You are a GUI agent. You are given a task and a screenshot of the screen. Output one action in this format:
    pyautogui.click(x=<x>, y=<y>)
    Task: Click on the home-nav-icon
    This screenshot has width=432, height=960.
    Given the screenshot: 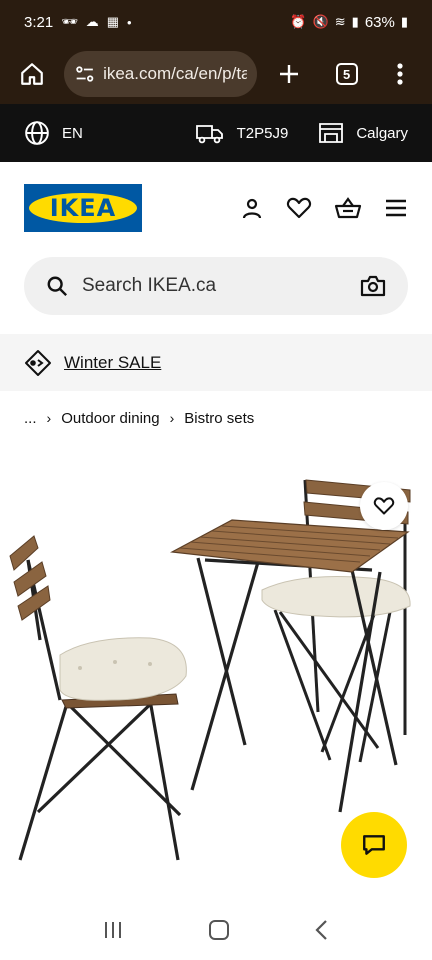 What is the action you would take?
    pyautogui.click(x=219, y=930)
    